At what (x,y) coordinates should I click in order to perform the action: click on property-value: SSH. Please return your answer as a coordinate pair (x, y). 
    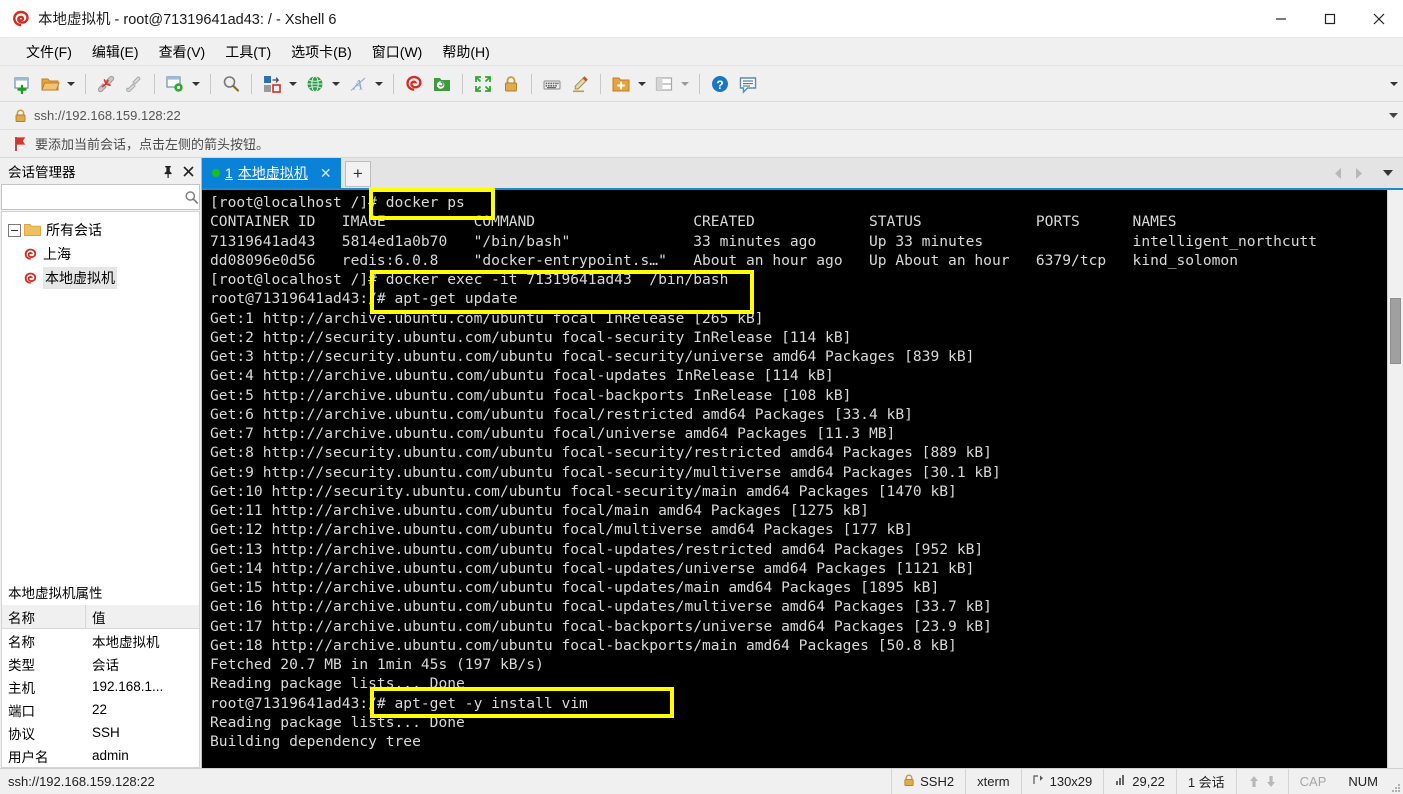
    Looking at the image, I should click on (106, 732).